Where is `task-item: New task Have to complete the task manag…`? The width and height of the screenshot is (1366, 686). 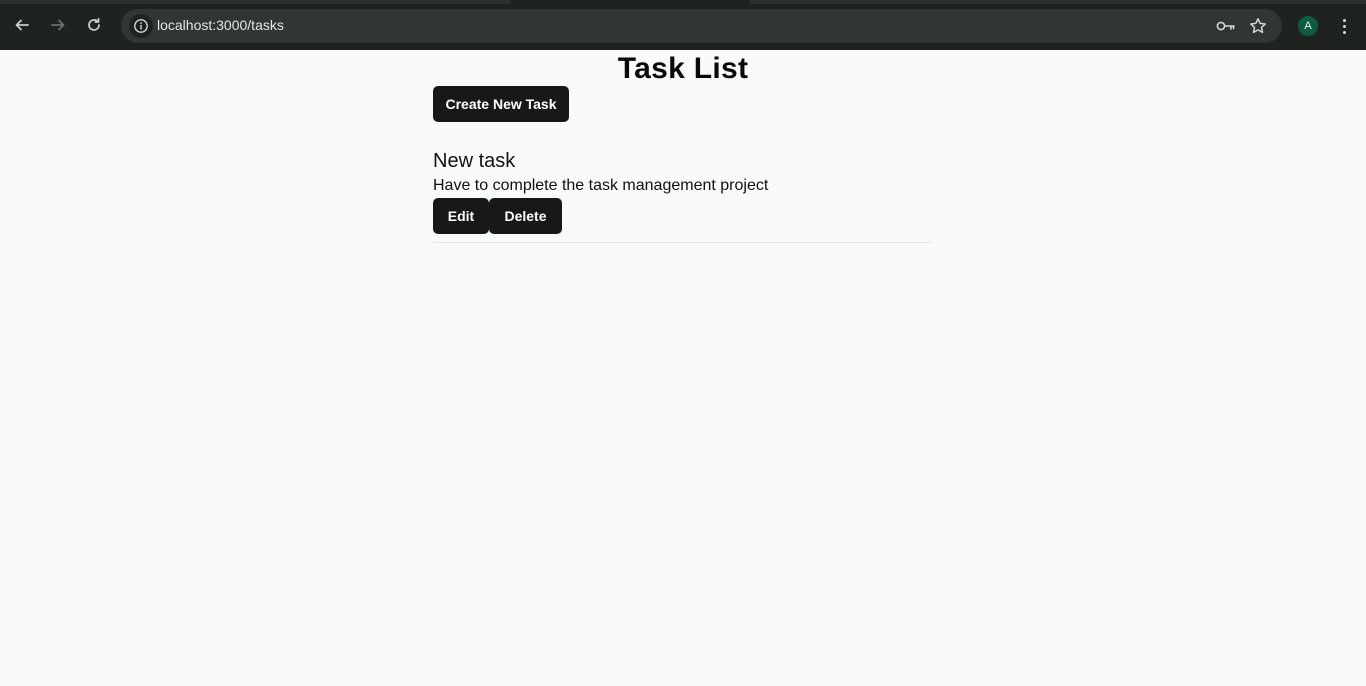 task-item: New task Have to complete the task manag… is located at coordinates (683, 196).